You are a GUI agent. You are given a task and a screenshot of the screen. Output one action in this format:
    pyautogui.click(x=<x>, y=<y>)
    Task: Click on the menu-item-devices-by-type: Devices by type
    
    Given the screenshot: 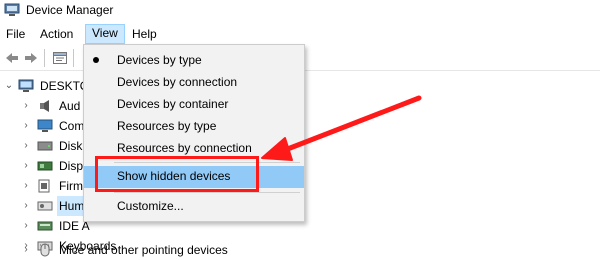 What is the action you would take?
    pyautogui.click(x=194, y=61)
    